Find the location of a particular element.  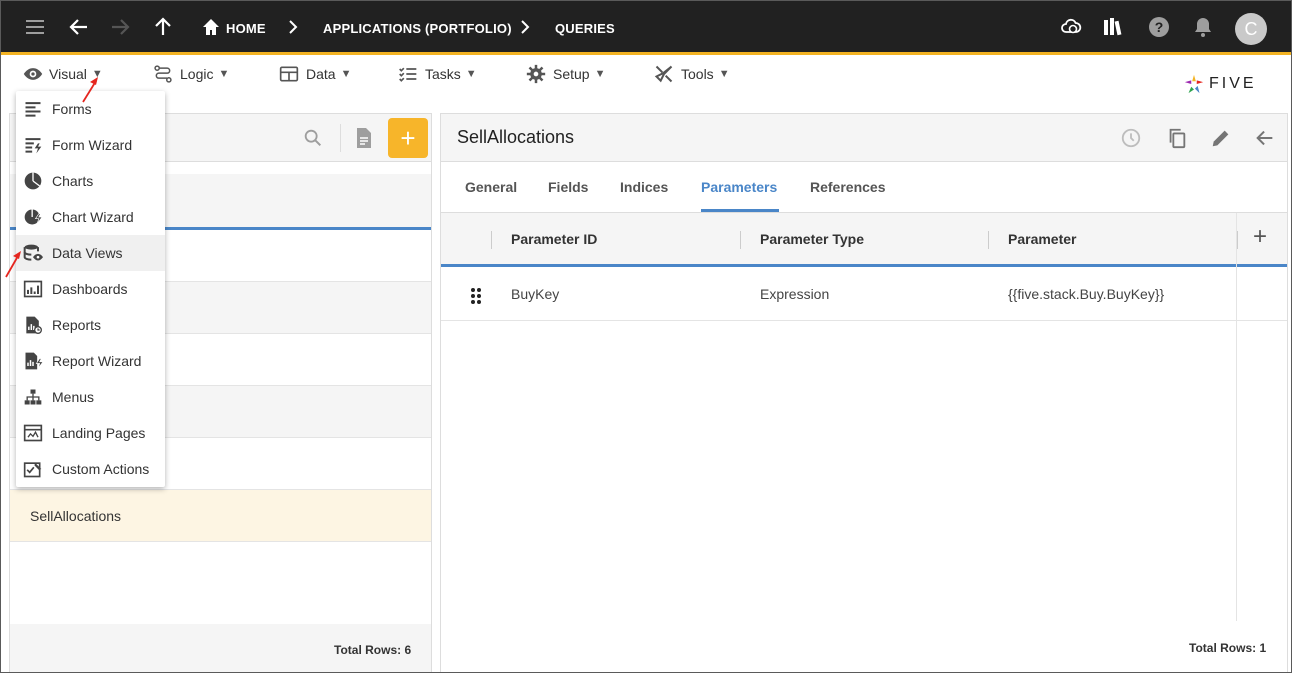

bell-icon is located at coordinates (1203, 27).